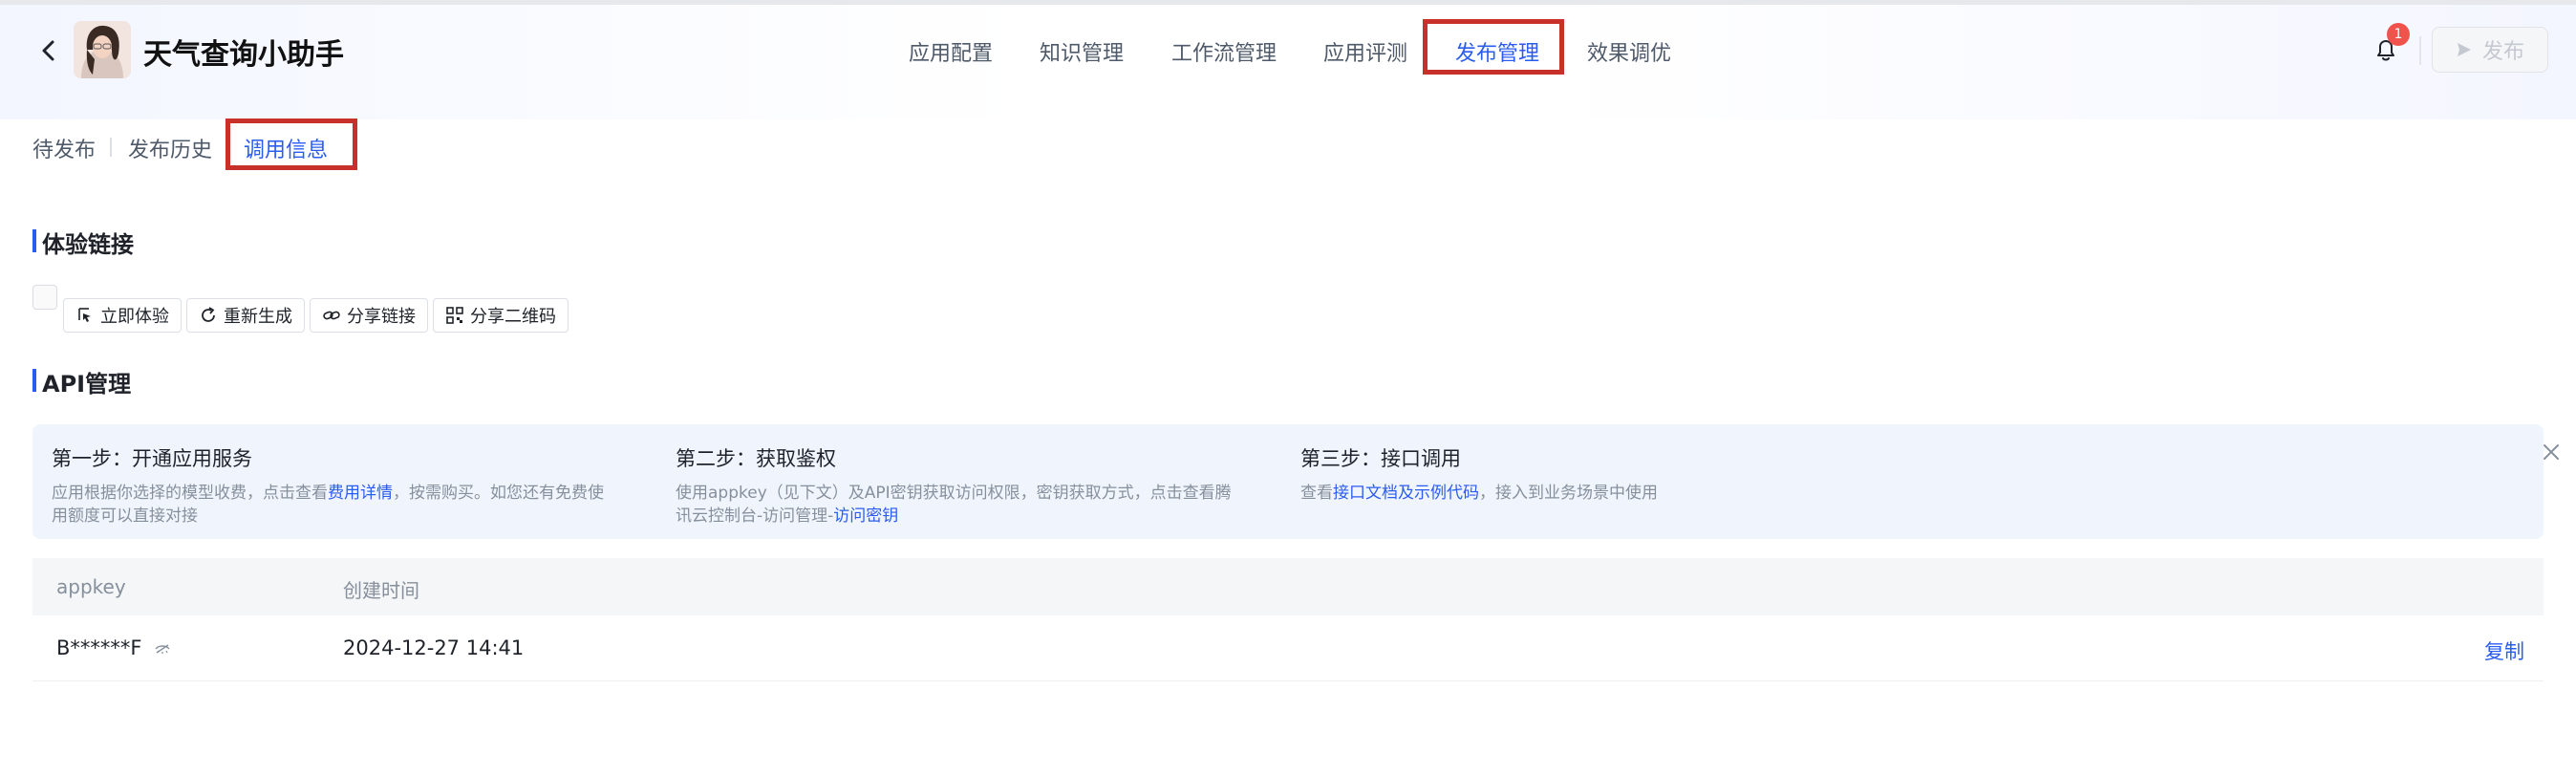 This screenshot has height=776, width=2576. Describe the element at coordinates (865, 516) in the screenshot. I see `access-key-link: 访问密钥` at that location.